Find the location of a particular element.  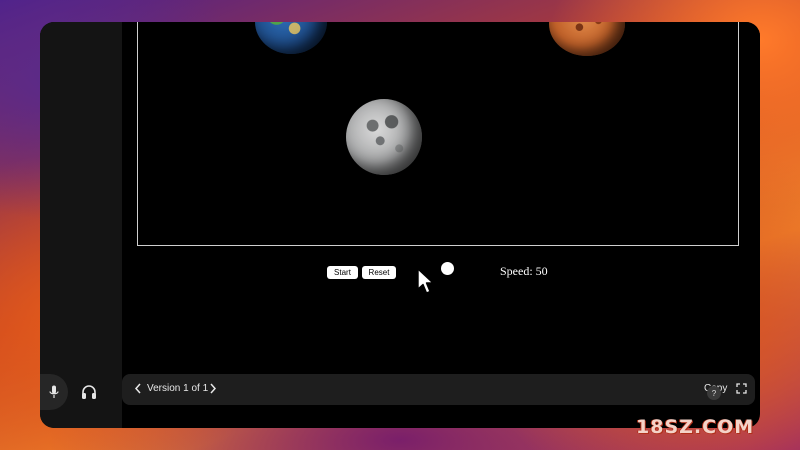

start-button: Start is located at coordinates (342, 272).